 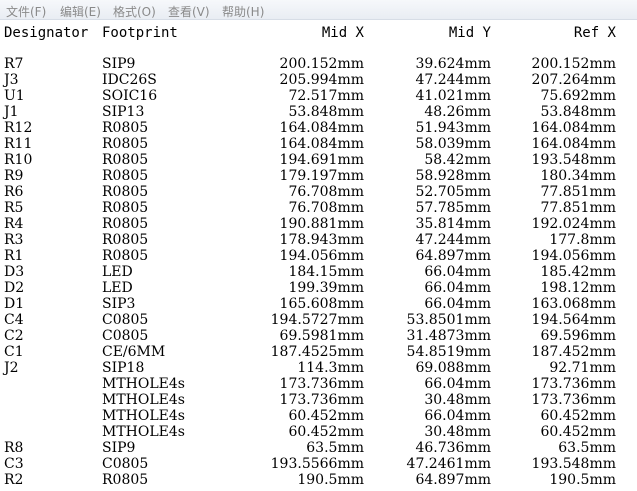 What do you see at coordinates (318, 240) in the screenshot?
I see `table-row: R3 R0805 178.943mm 47.244mm 177.8mm` at bounding box center [318, 240].